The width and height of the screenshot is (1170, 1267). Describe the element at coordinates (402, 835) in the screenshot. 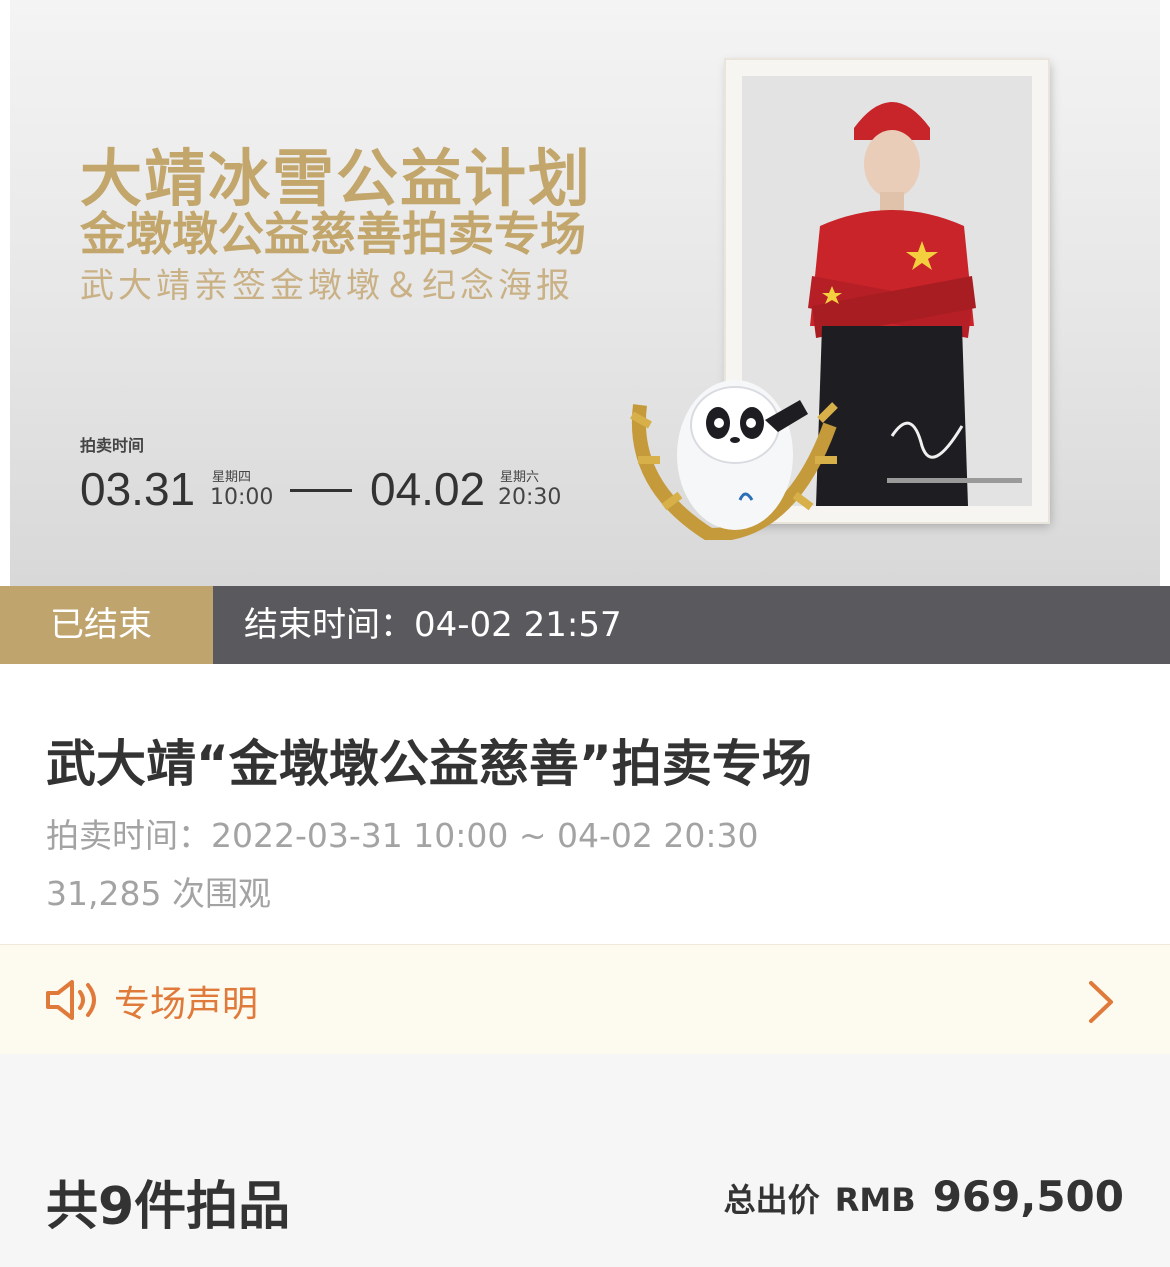

I see `auction-time-text: 拍卖时间：2022-03-31 10:00 ~ 04-02 20:30` at that location.